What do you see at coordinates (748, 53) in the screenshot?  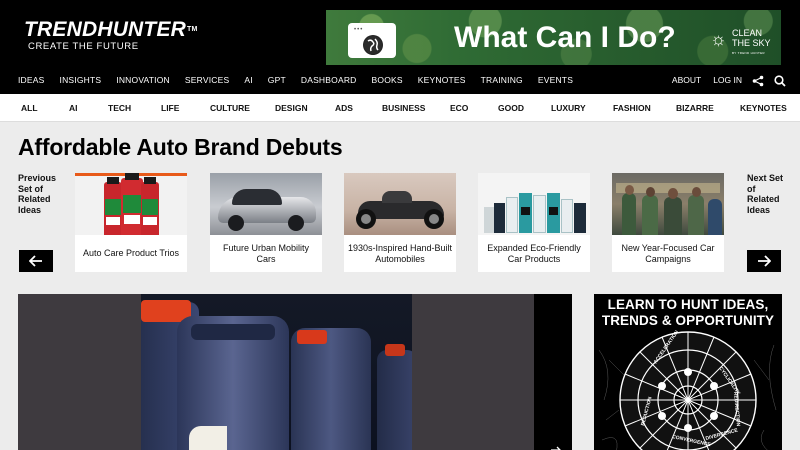 I see `ad-brand-sub: BY TREND HUNTER` at bounding box center [748, 53].